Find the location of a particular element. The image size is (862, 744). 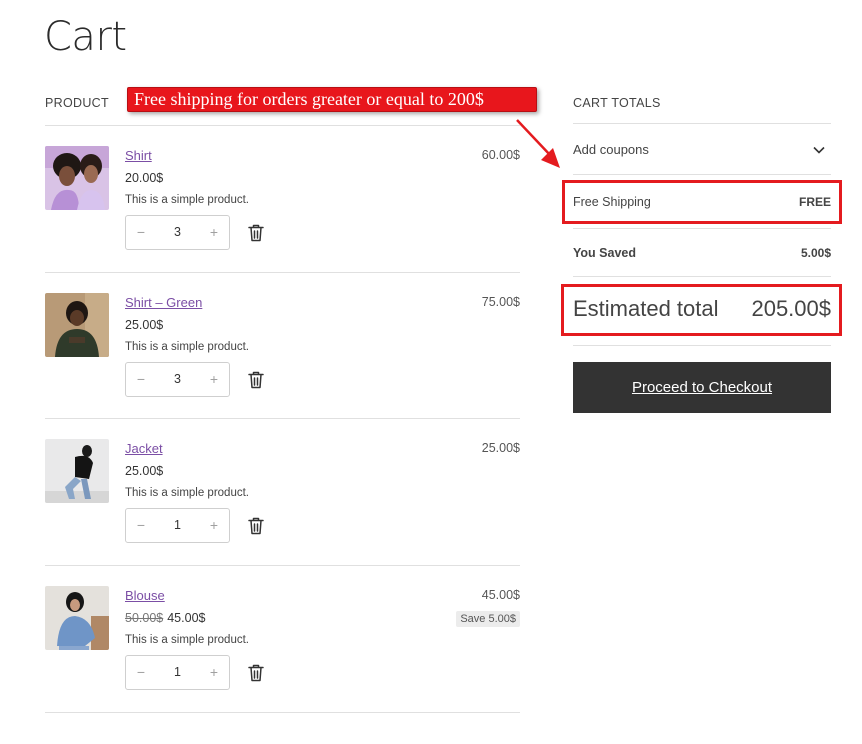

unit-price-value: 20.00$ is located at coordinates (144, 178).